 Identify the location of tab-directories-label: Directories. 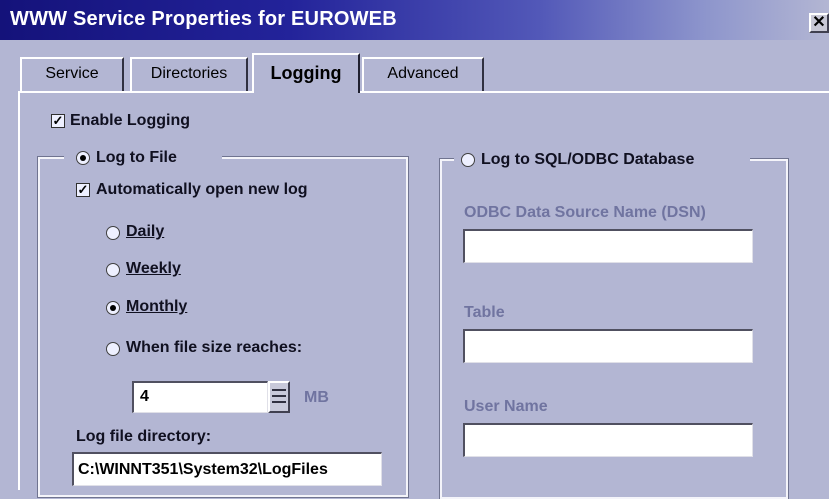
(189, 73).